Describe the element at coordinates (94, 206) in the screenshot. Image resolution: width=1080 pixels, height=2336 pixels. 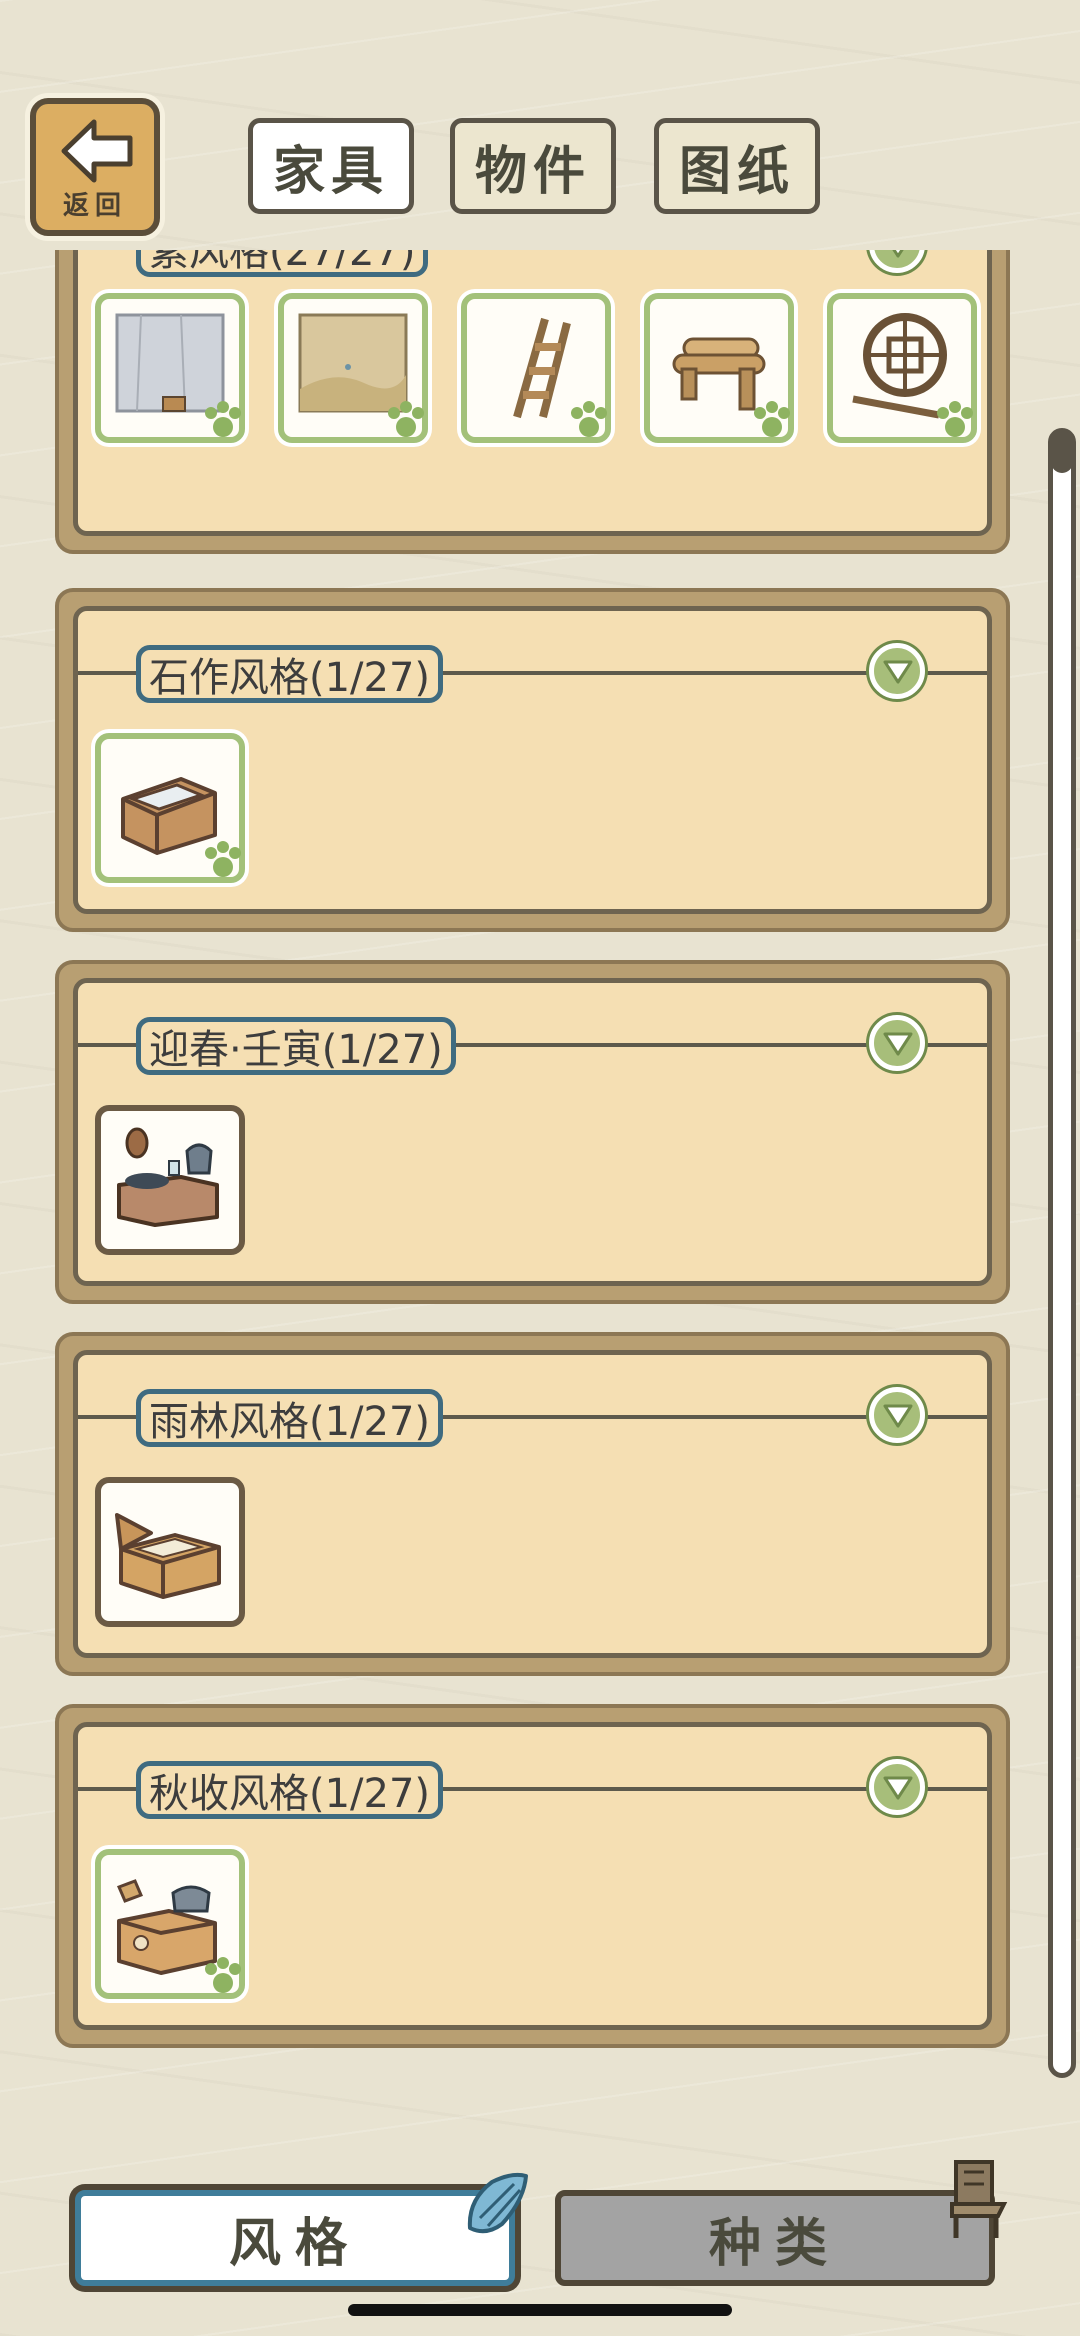
I see `back-label: 返回` at that location.